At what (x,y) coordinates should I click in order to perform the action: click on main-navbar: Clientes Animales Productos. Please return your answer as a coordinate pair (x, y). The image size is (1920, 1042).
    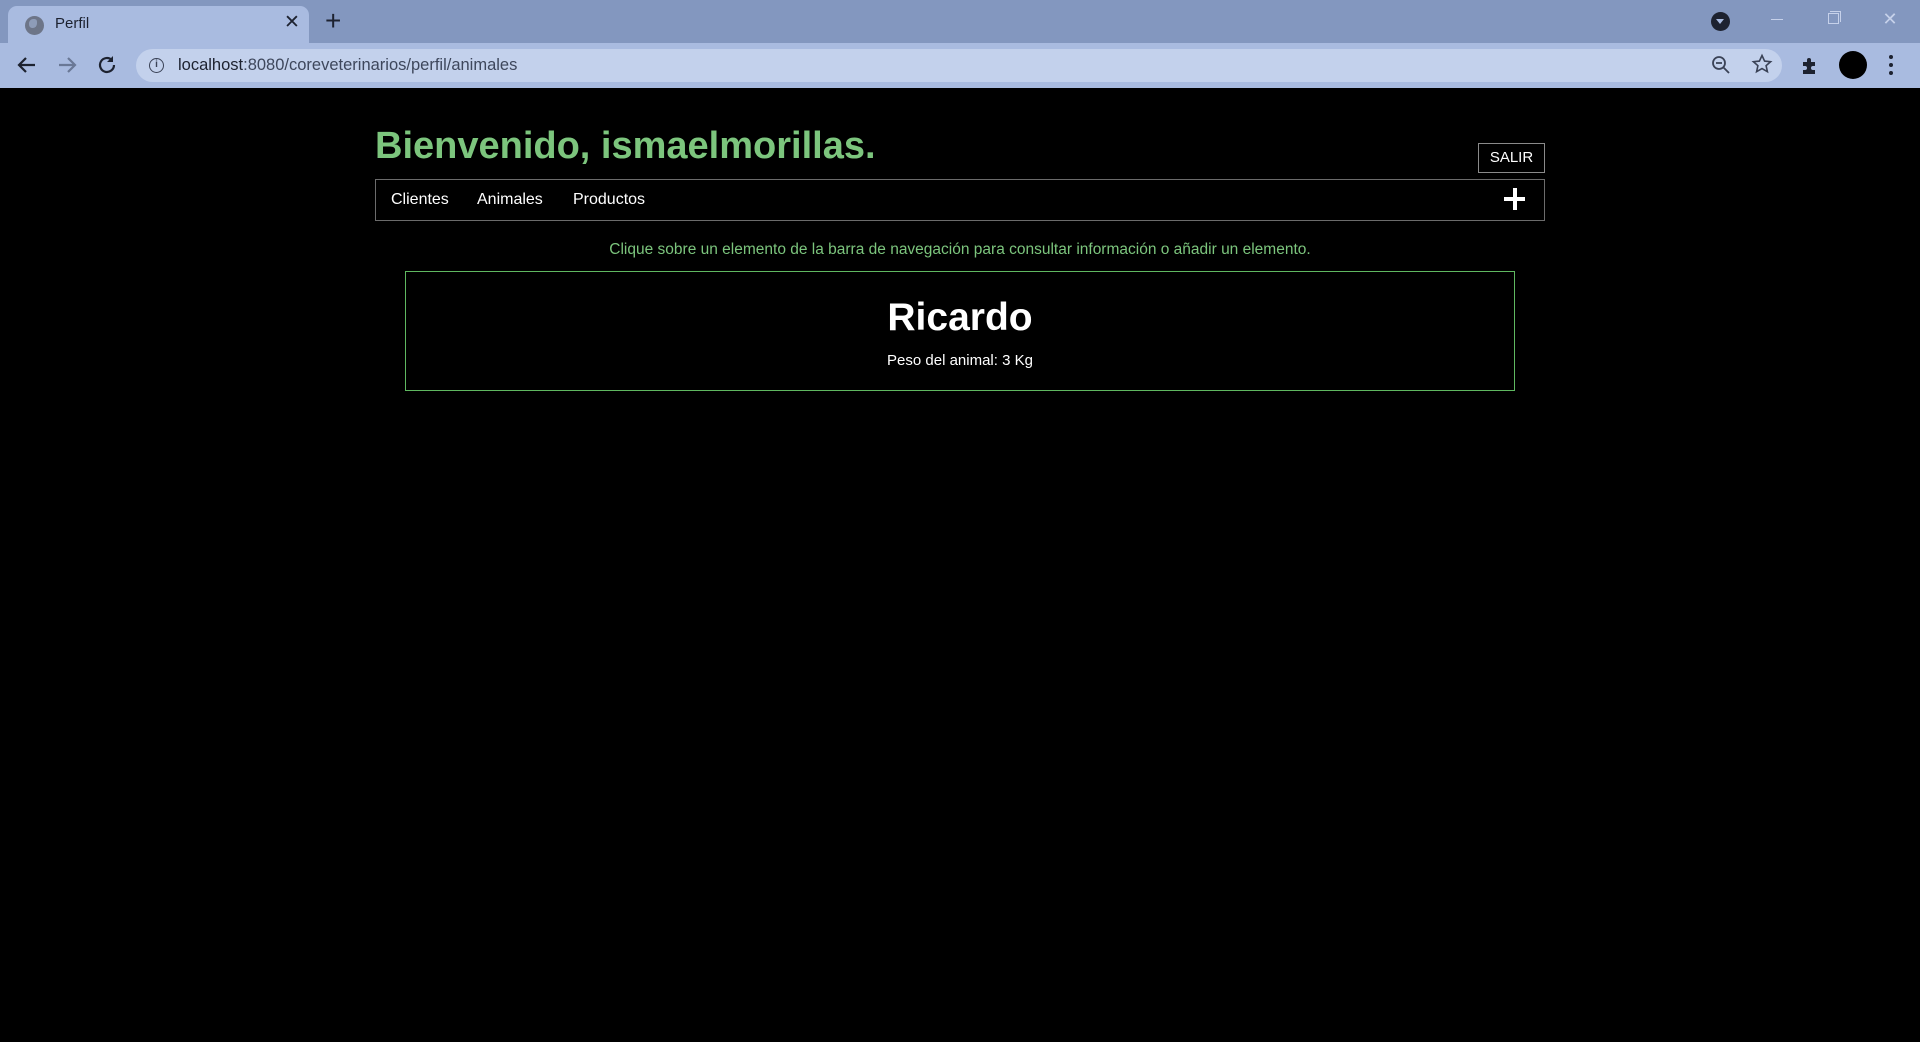
    Looking at the image, I should click on (960, 200).